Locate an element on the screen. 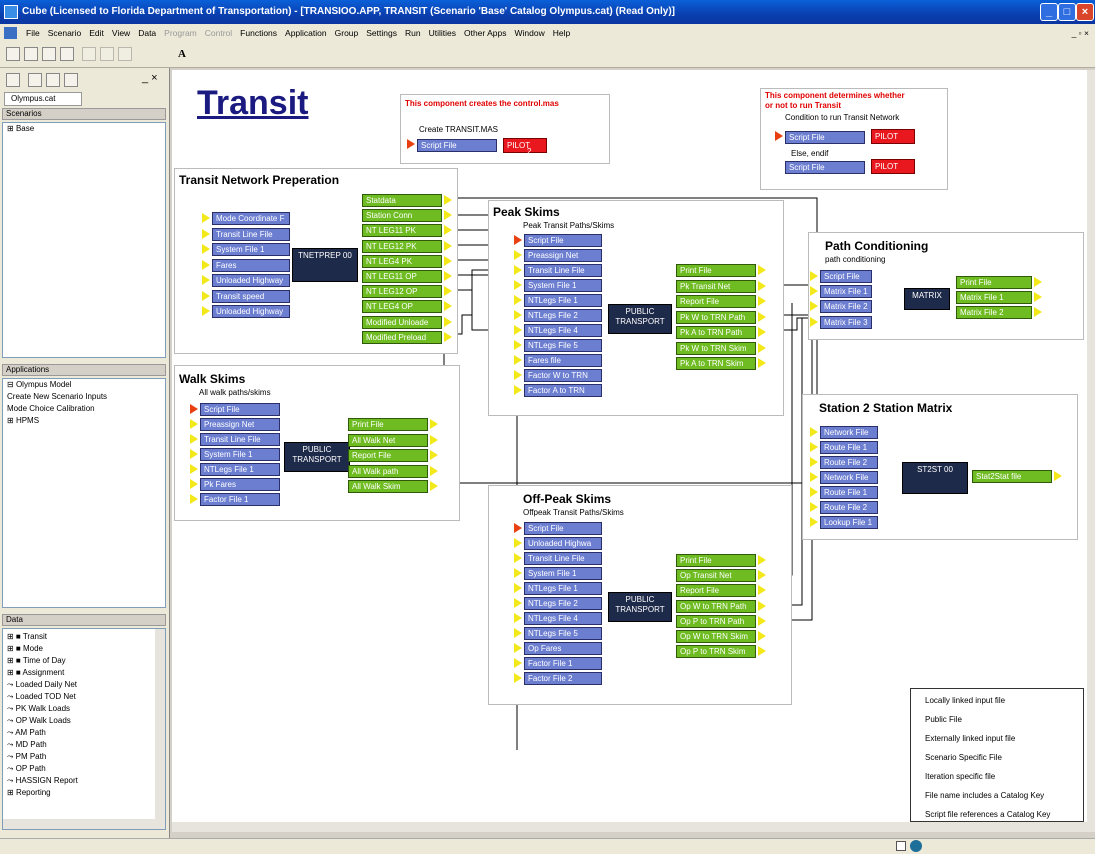 Image resolution: width=1095 pixels, height=854 pixels. peak-pt-program: PUBLIC TRANSPORT is located at coordinates (640, 319).